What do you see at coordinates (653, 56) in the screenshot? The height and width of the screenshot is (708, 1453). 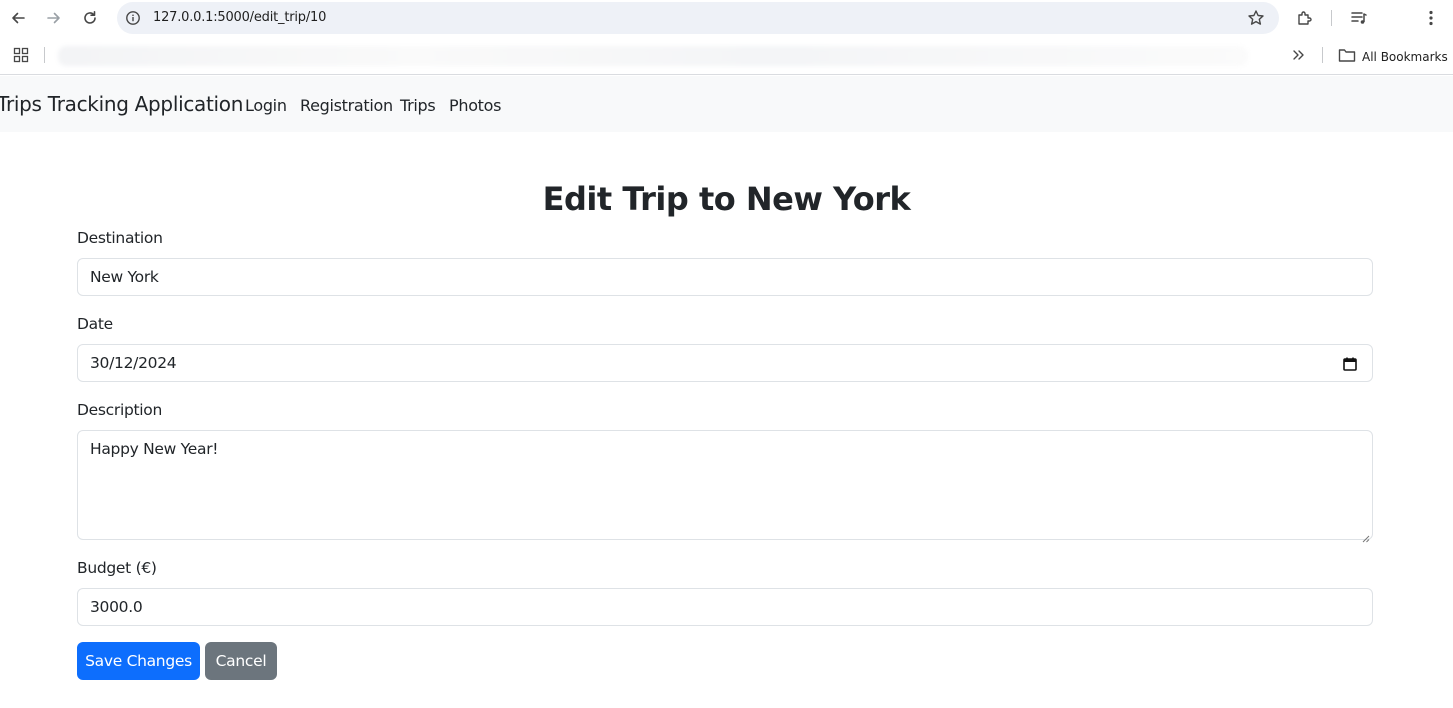 I see `blurred-bookmarks` at bounding box center [653, 56].